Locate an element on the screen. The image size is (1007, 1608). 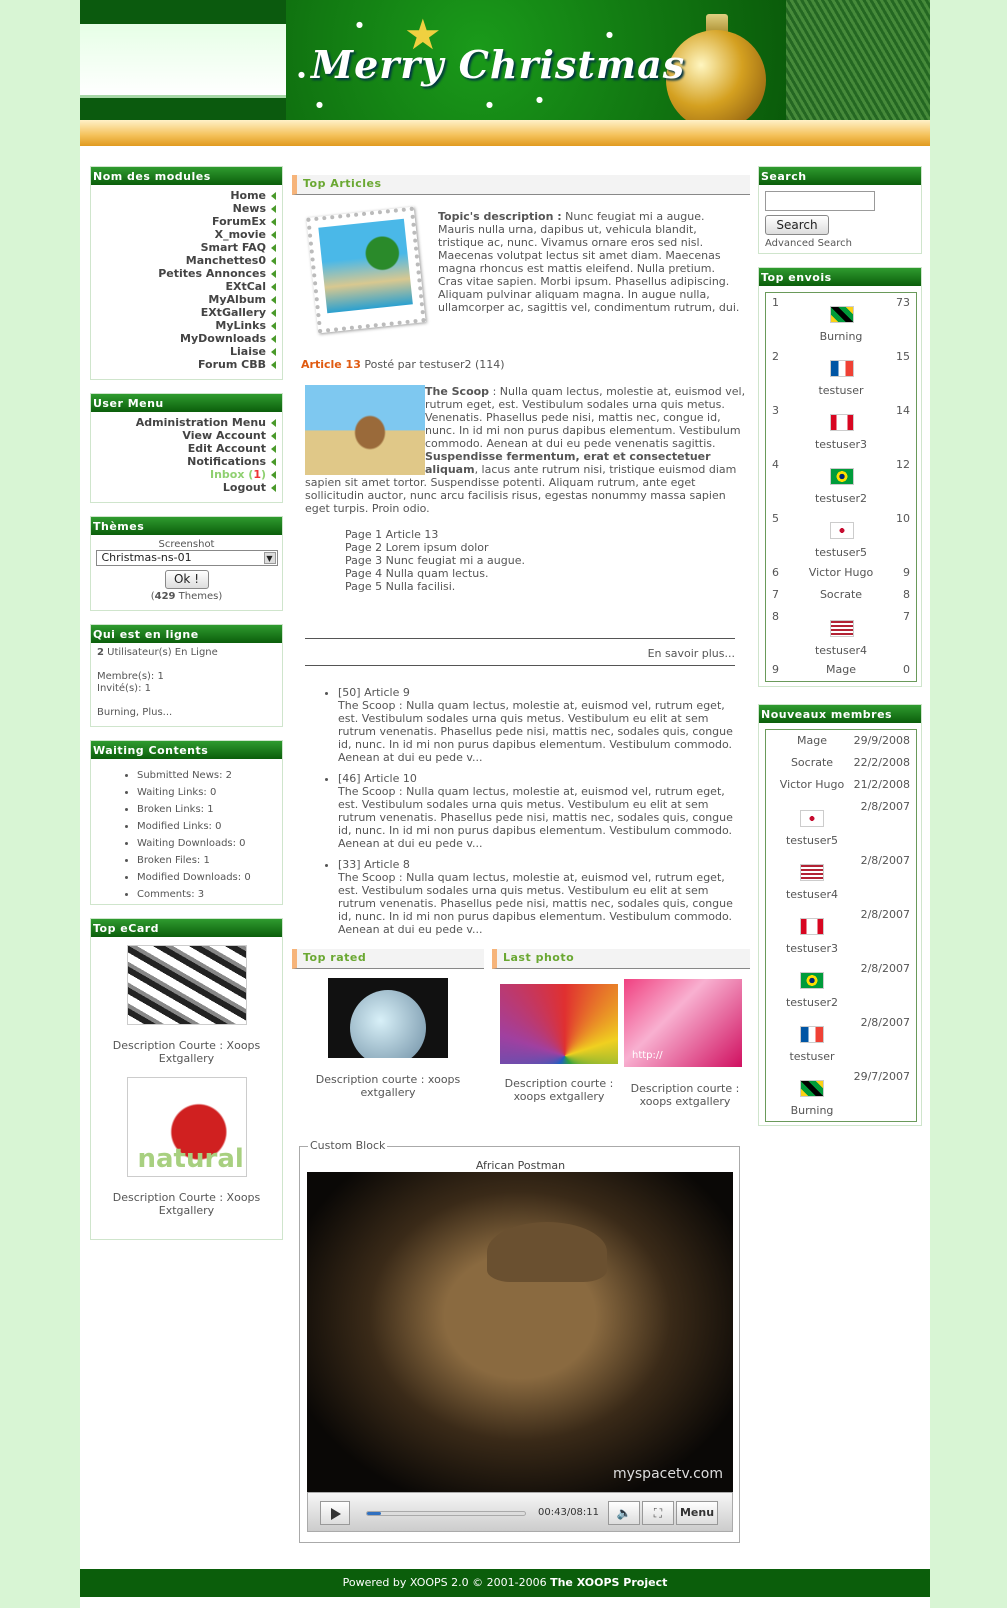
canada-flag-icon is located at coordinates (842, 422).